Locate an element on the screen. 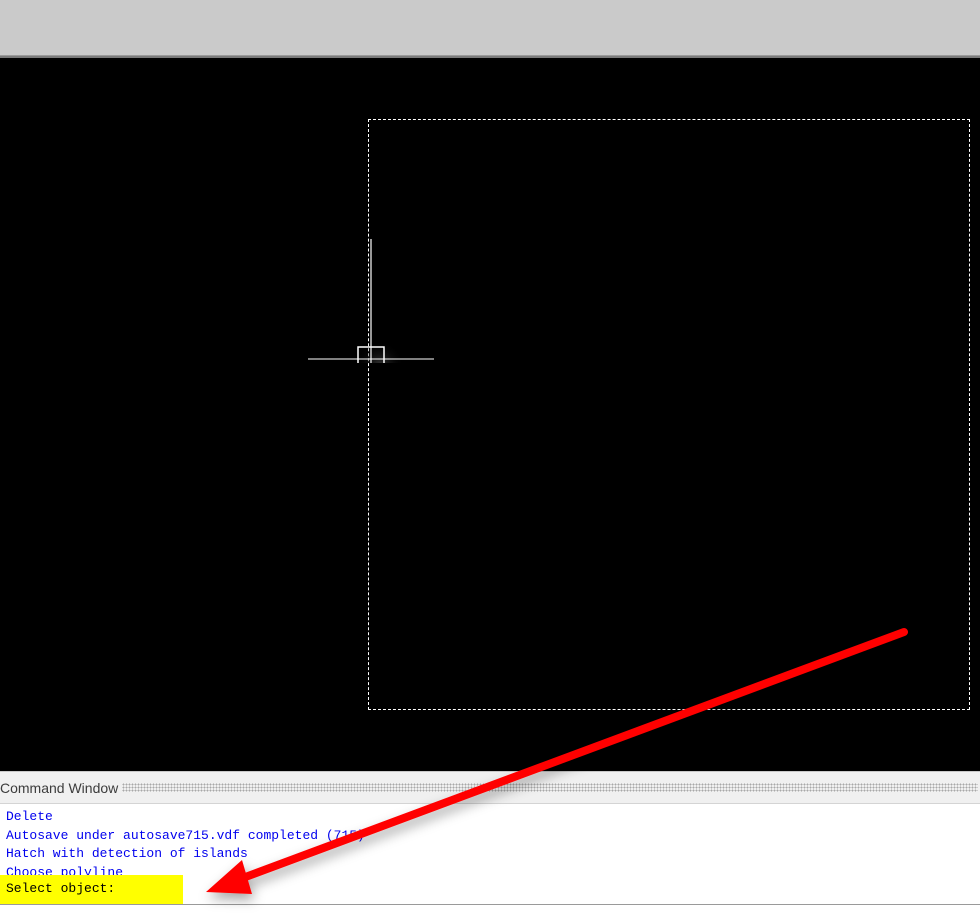 This screenshot has width=980, height=913. log-line: Delete is located at coordinates (29, 816).